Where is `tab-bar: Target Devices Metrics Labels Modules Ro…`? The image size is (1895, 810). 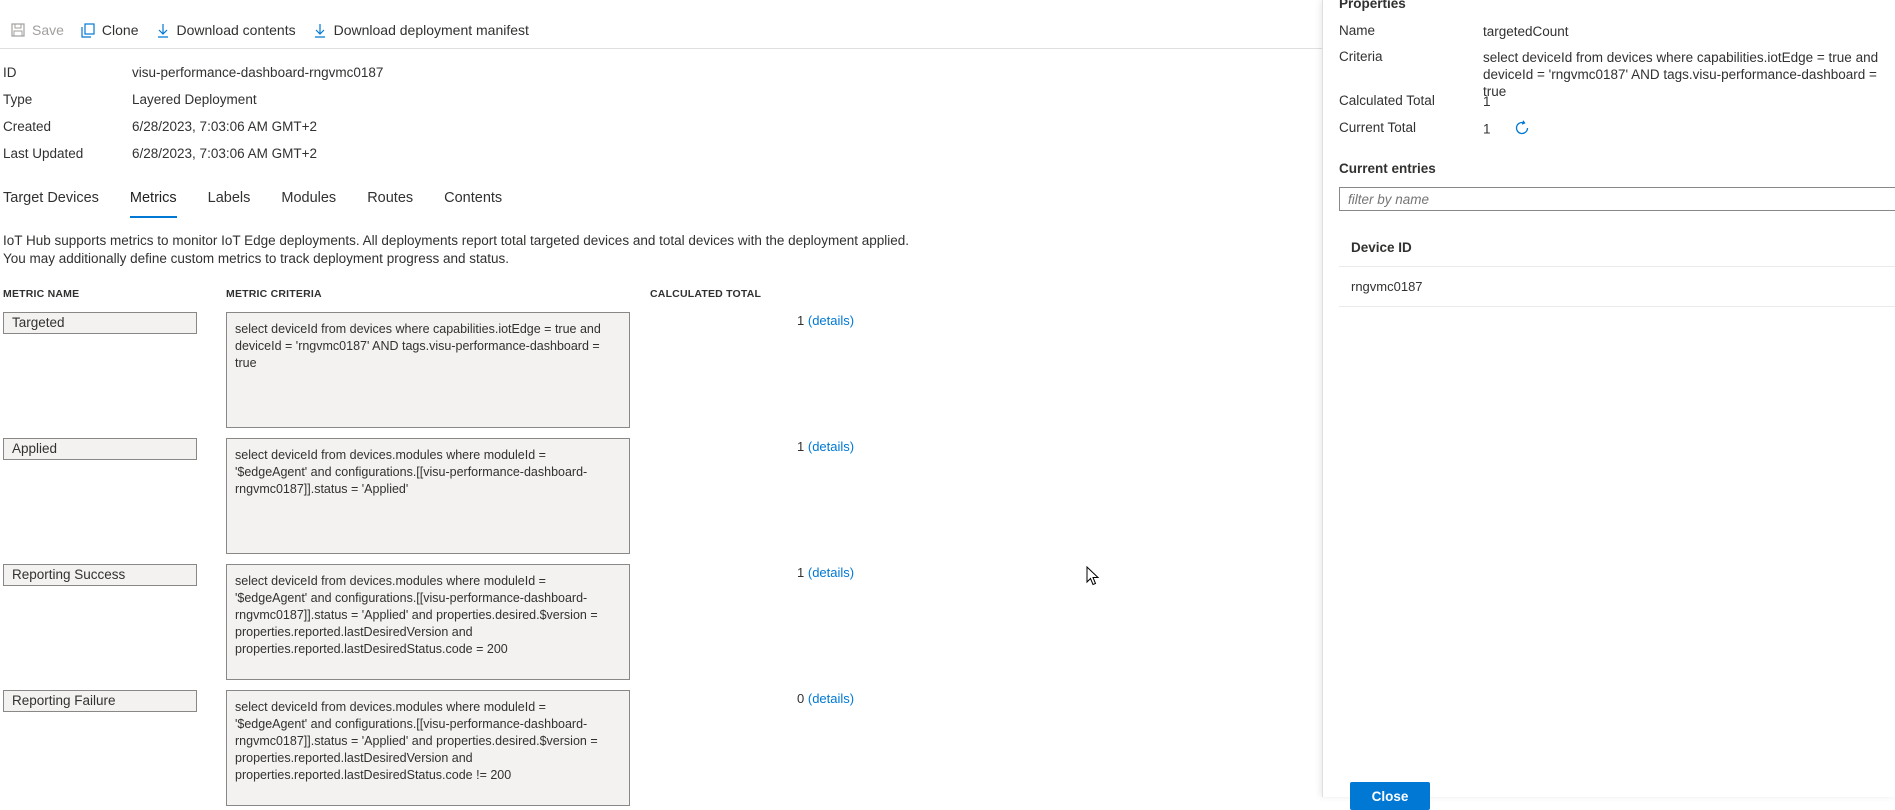 tab-bar: Target Devices Metrics Labels Modules Ro… is located at coordinates (268, 204).